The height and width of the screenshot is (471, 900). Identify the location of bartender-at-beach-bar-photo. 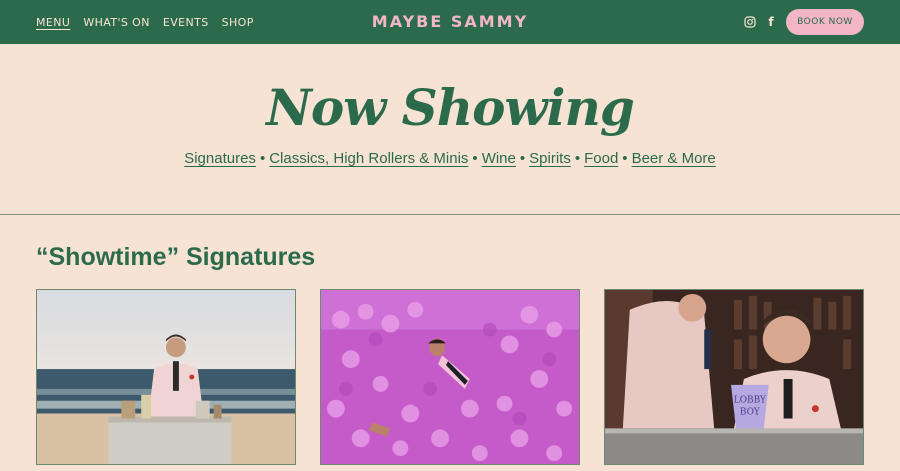
(166, 377).